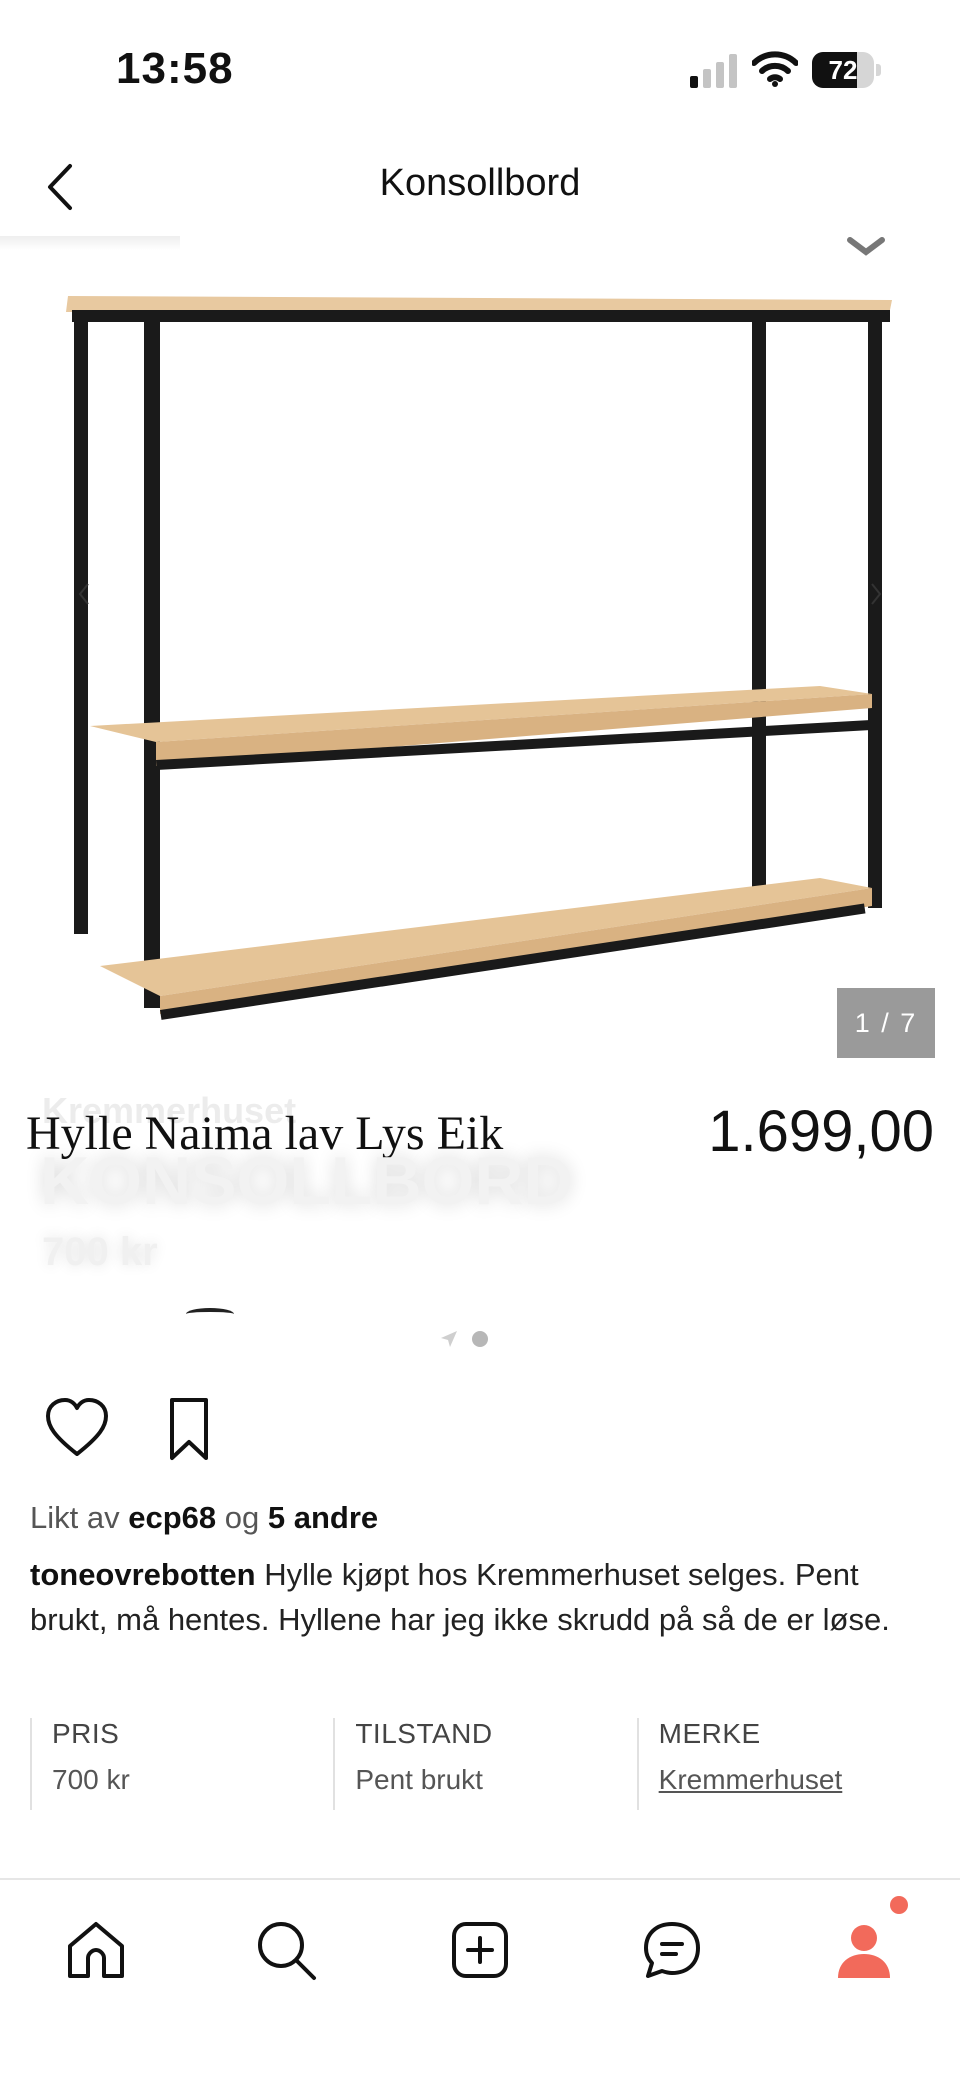  What do you see at coordinates (242, 1517) in the screenshot?
I see `likes-connector: og` at bounding box center [242, 1517].